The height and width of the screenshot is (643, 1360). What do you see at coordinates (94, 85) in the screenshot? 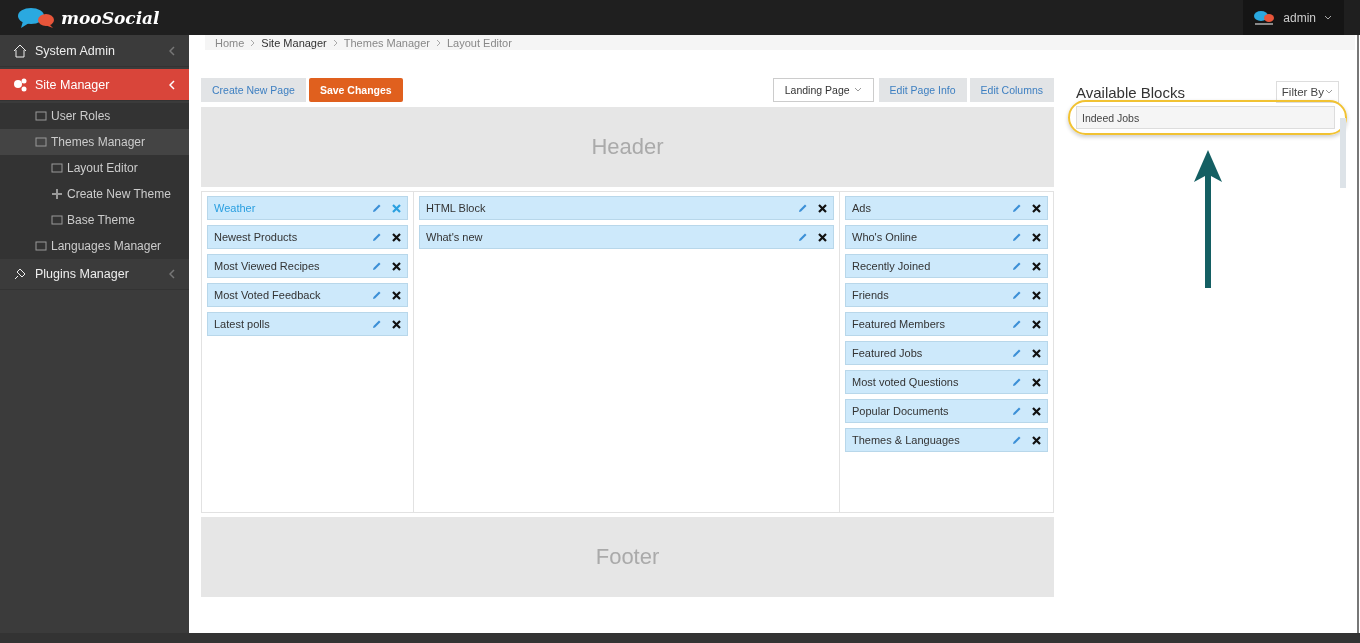
I see `sidebar-item: Site Manager` at bounding box center [94, 85].